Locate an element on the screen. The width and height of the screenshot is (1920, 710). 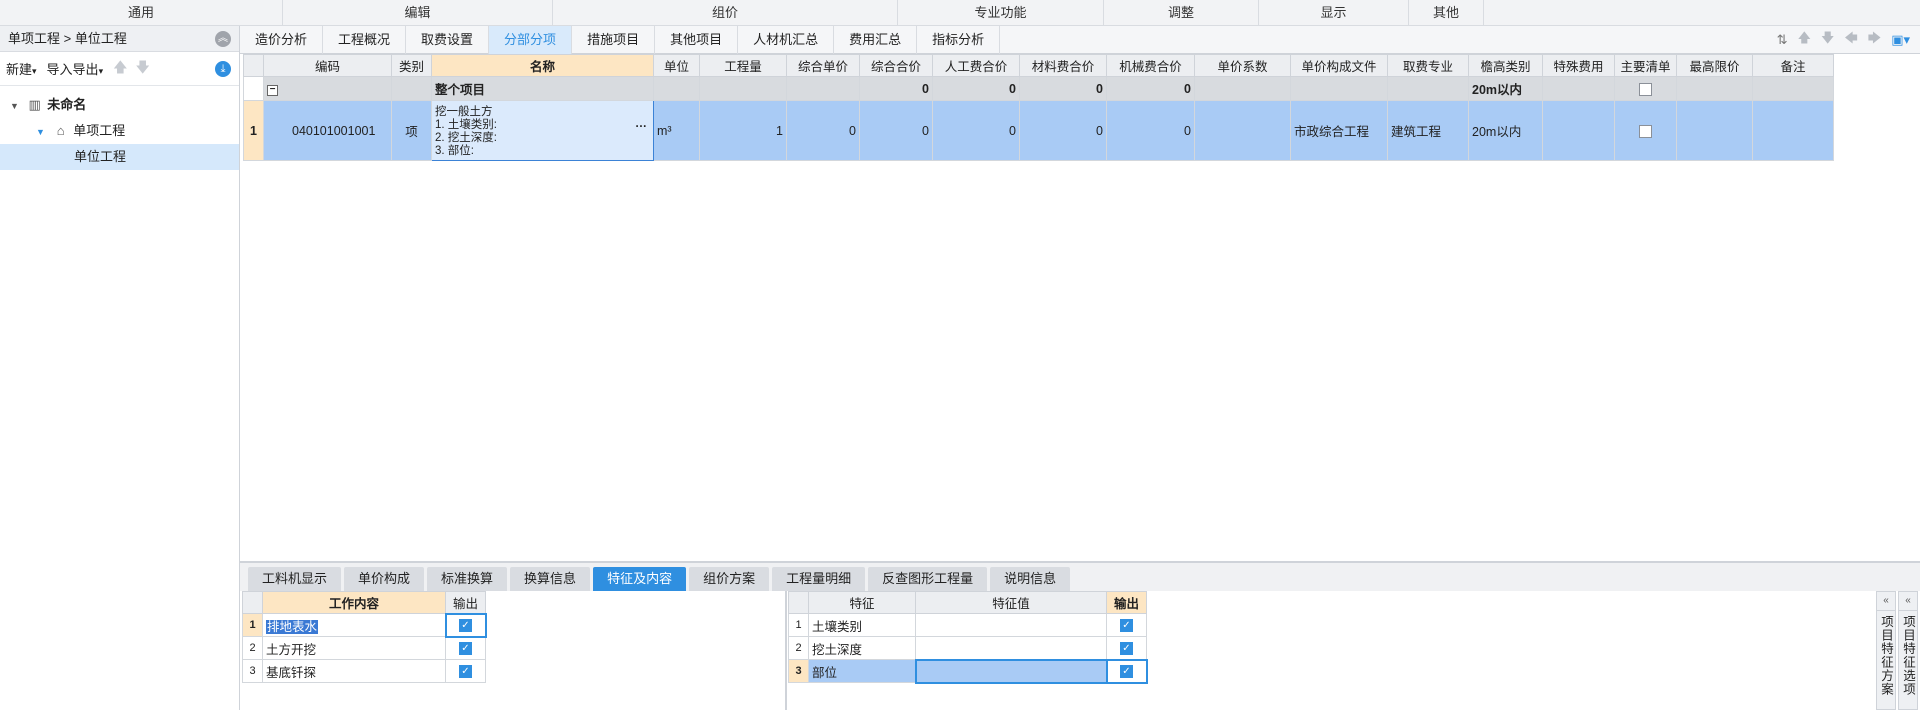
tab-price-composition: 单价构成 is located at coordinates (384, 579).